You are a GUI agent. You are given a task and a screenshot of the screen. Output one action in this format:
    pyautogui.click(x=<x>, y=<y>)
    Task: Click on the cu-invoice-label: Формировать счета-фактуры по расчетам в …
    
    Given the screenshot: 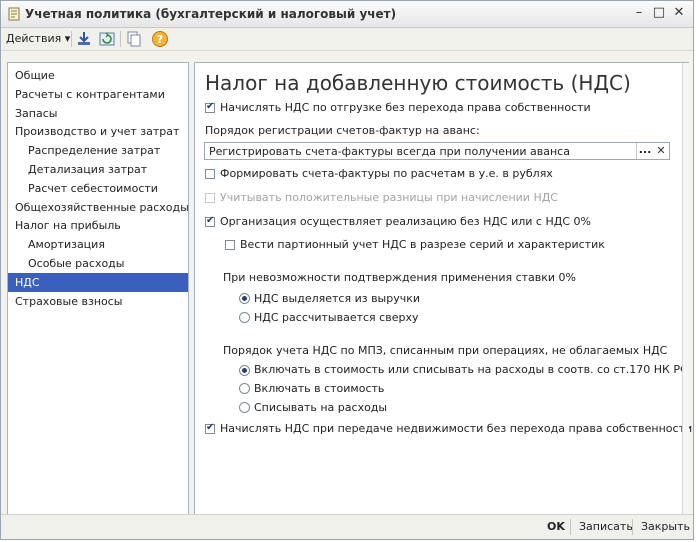 What is the action you would take?
    pyautogui.click(x=386, y=173)
    